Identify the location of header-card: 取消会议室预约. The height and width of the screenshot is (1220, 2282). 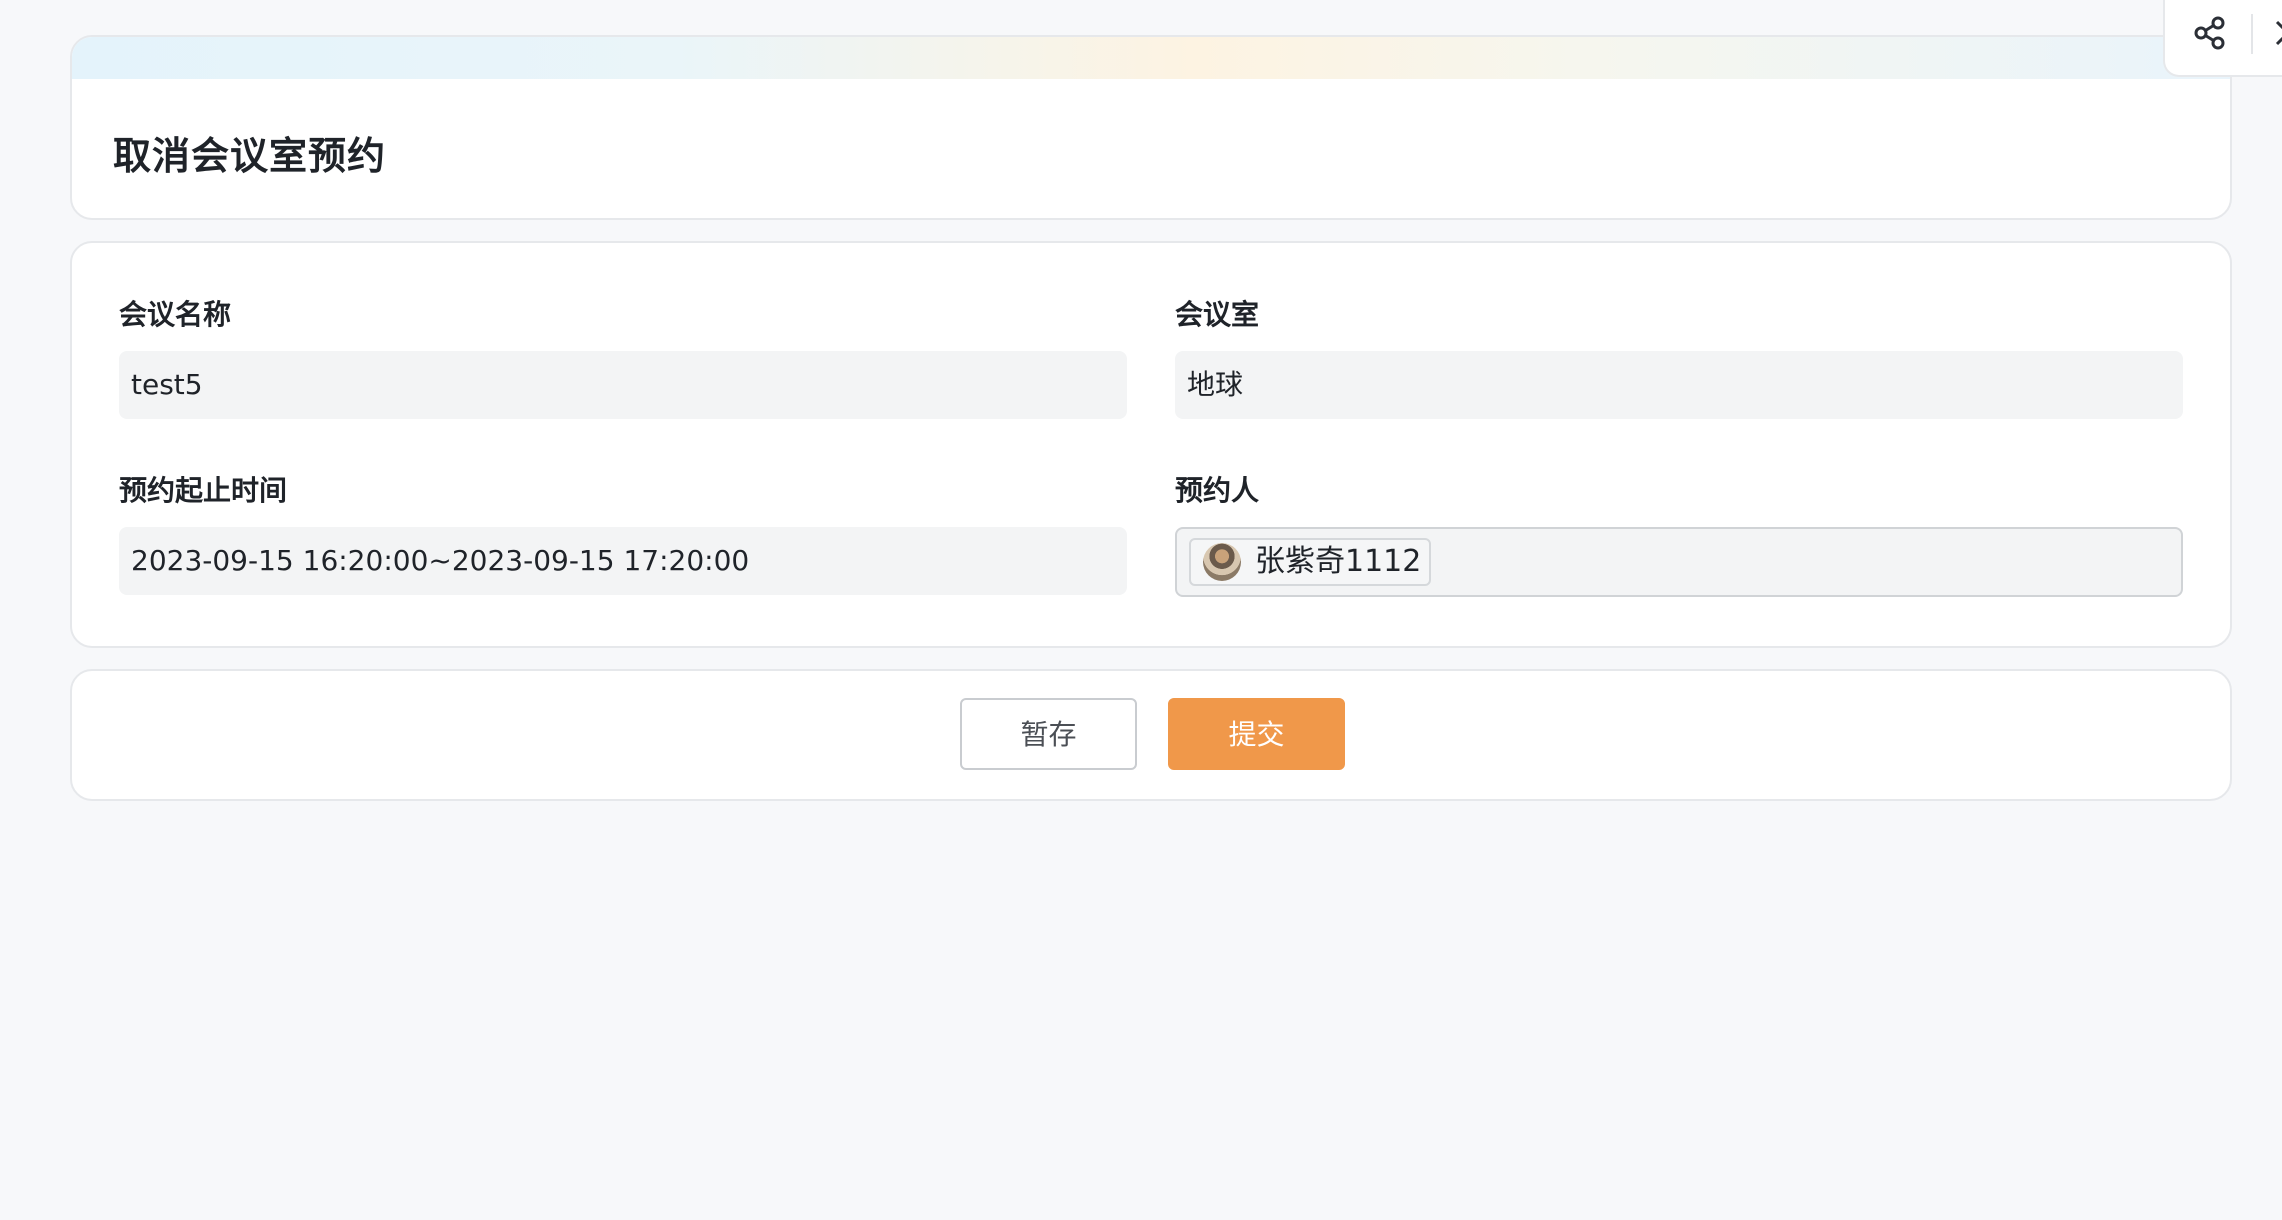
(1151, 127).